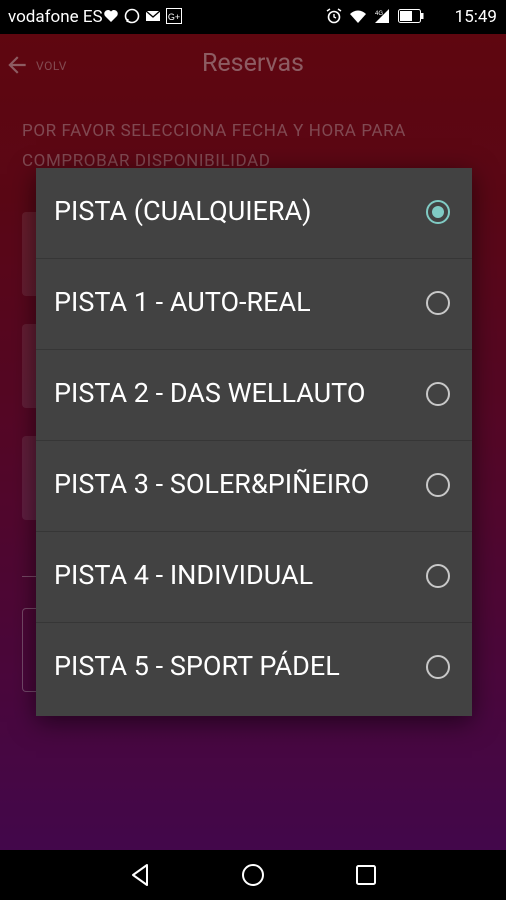  I want to click on navigation-bar, so click(253, 875).